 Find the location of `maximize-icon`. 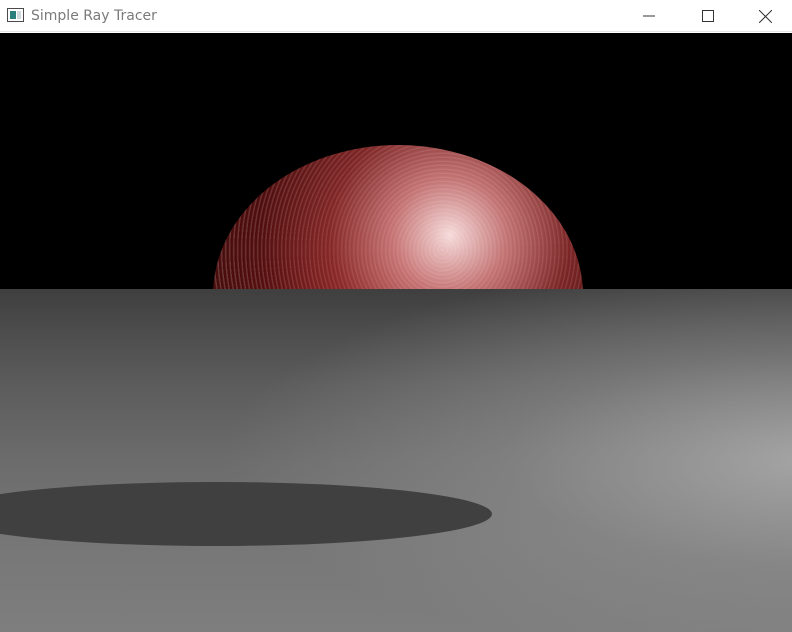

maximize-icon is located at coordinates (708, 16).